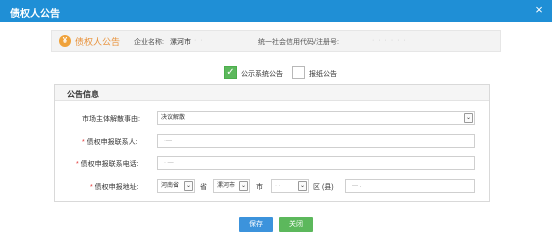  Describe the element at coordinates (290, 186) in the screenshot. I see `county-select: · · ⌄` at that location.